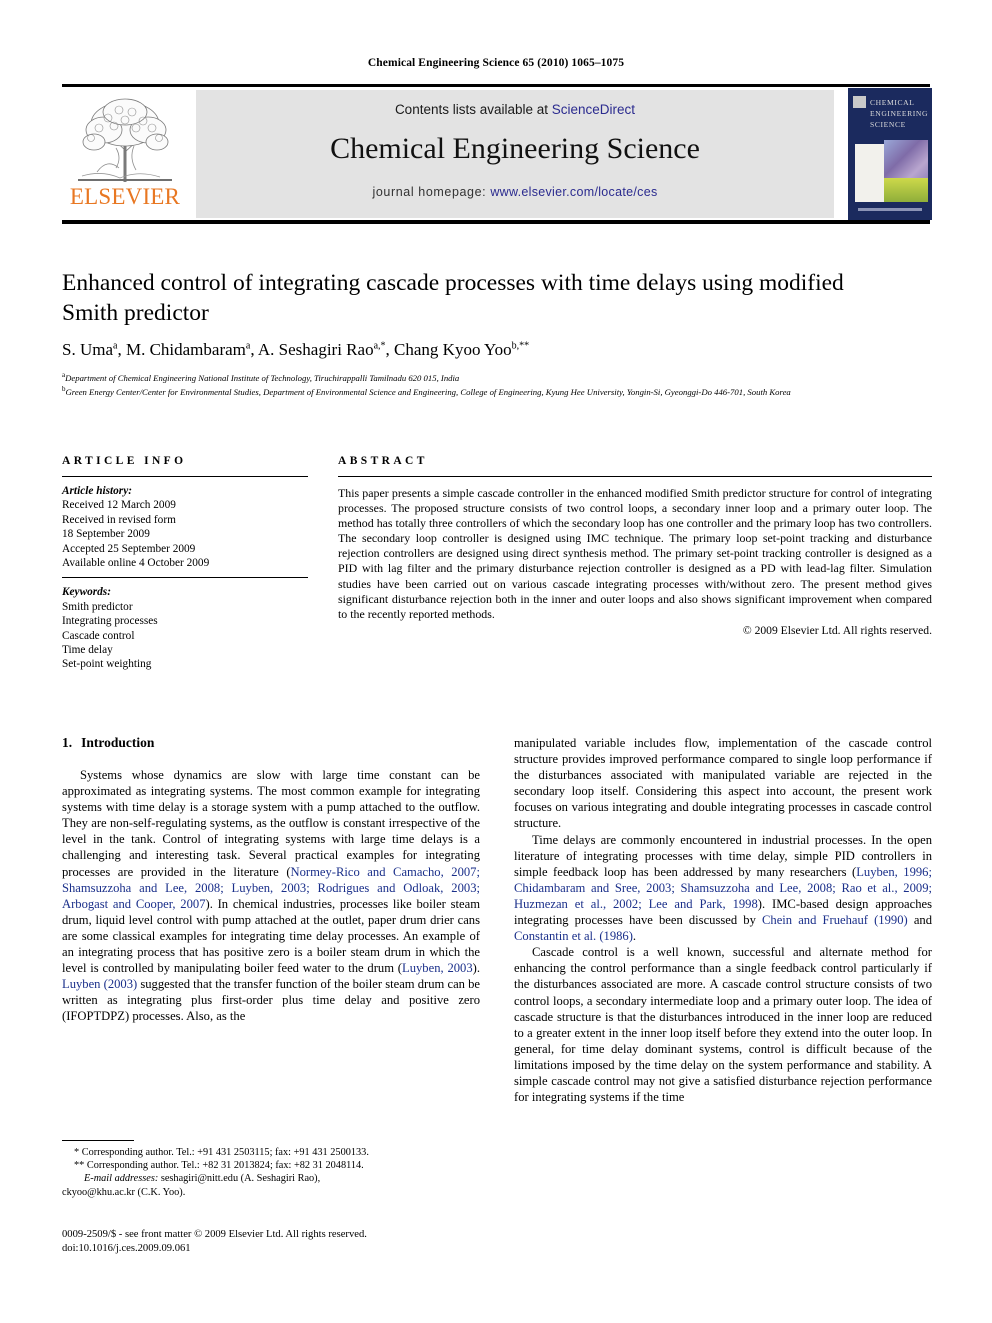 The height and width of the screenshot is (1323, 992). What do you see at coordinates (107, 664) in the screenshot?
I see `keyword-item: Set-point weighting` at bounding box center [107, 664].